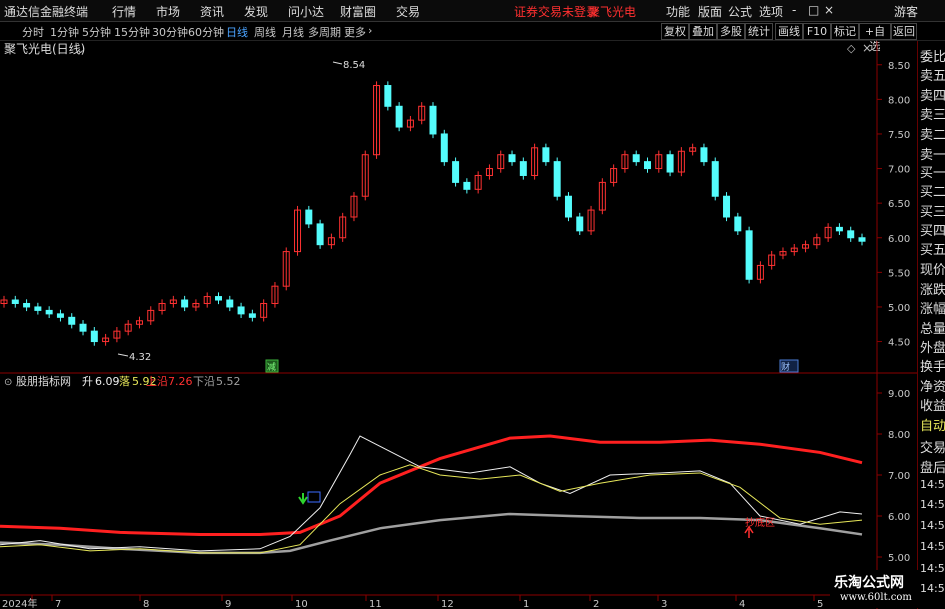 This screenshot has height=609, width=945. I want to click on side-panel-label: 买四, so click(932, 231).